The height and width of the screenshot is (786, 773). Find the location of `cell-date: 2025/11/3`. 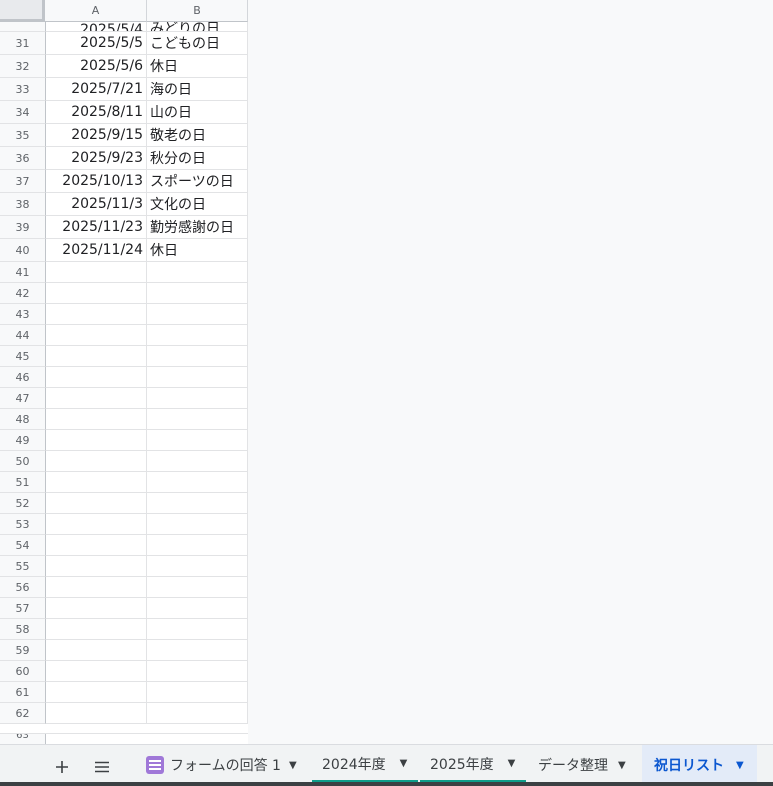

cell-date: 2025/11/3 is located at coordinates (96, 204).